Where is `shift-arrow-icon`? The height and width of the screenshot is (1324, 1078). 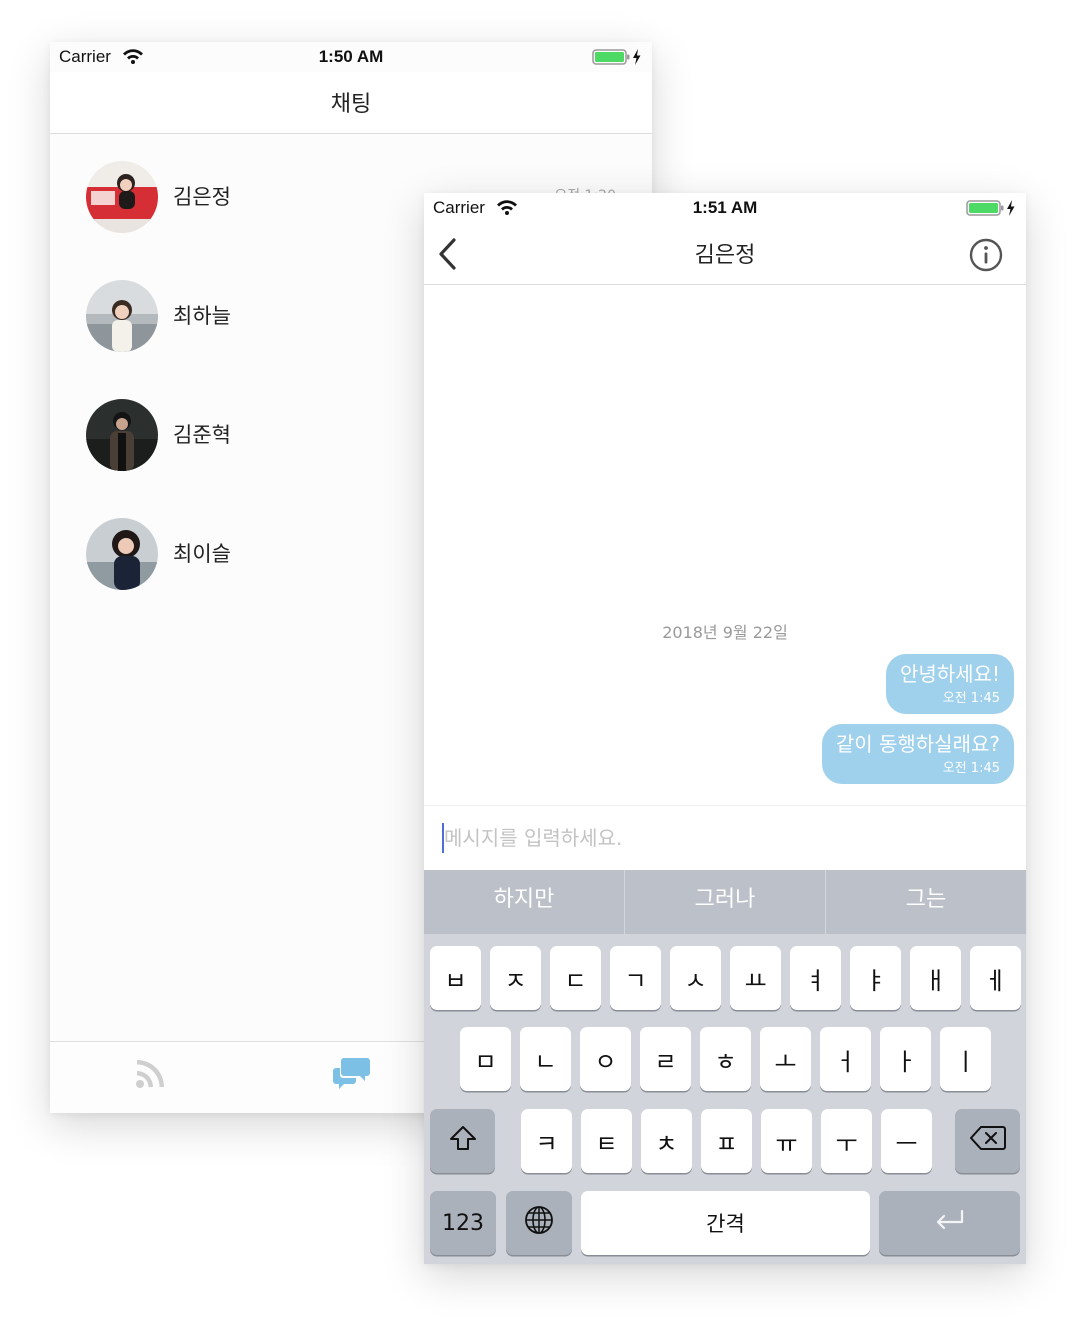 shift-arrow-icon is located at coordinates (463, 1141).